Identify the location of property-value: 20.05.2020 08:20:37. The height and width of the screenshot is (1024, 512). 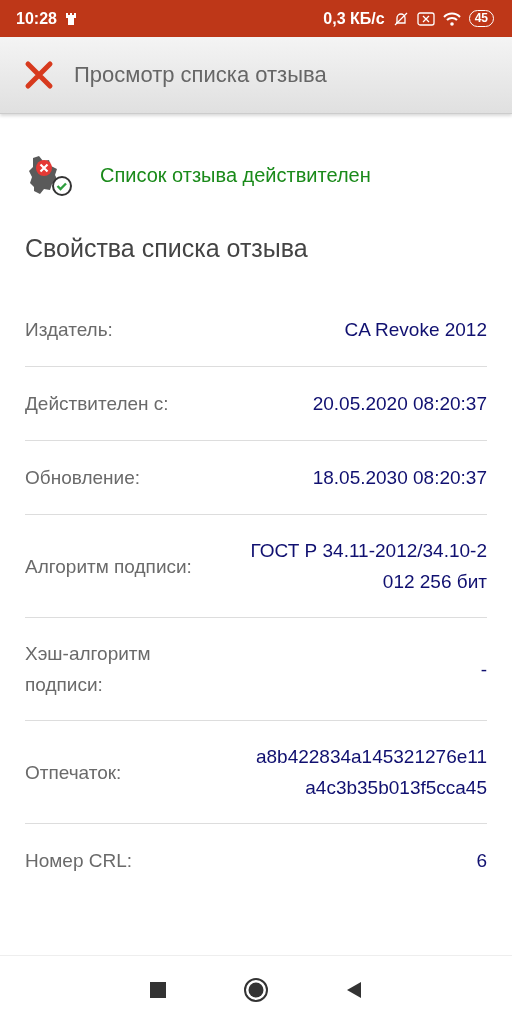
(399, 404).